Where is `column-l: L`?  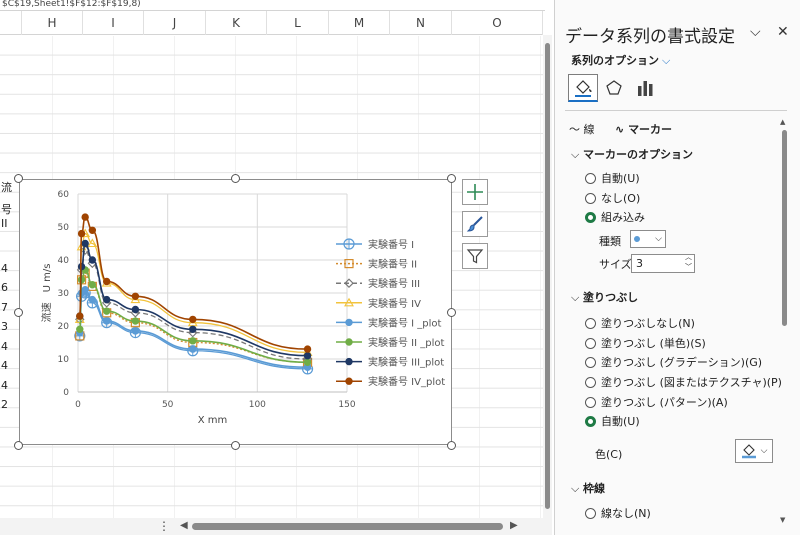
column-l: L is located at coordinates (298, 23).